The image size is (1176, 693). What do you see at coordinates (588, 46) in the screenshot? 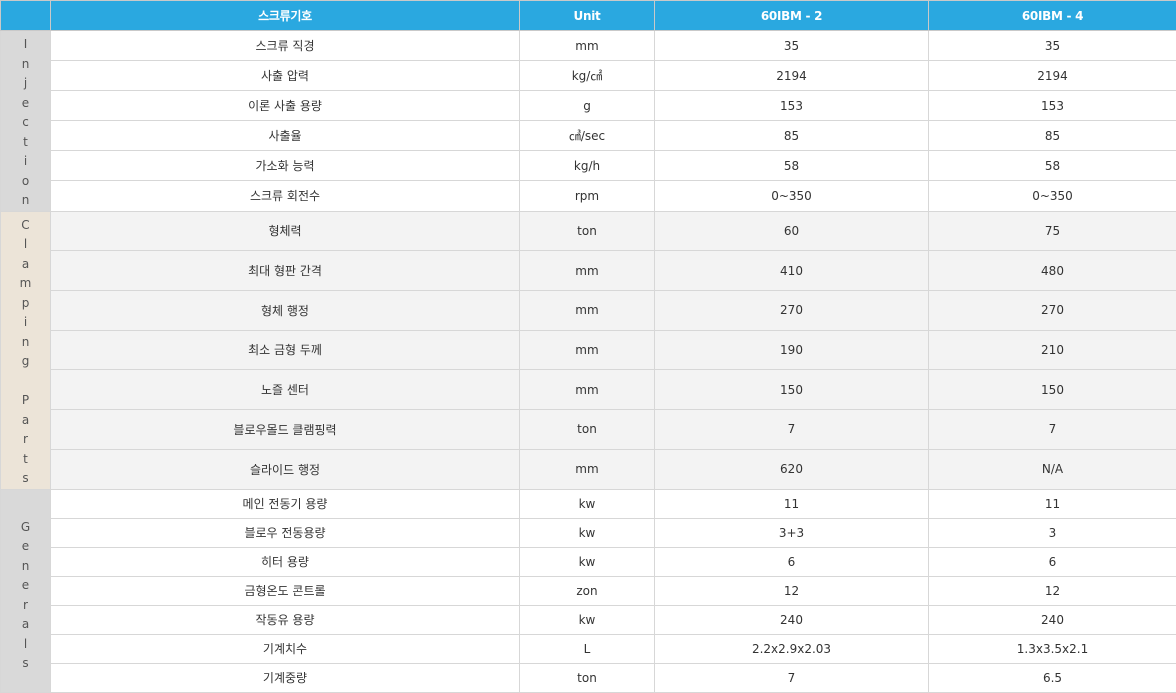
I see `table-row: I n j e c t i o n 스크류 직경 mm 35 35` at bounding box center [588, 46].